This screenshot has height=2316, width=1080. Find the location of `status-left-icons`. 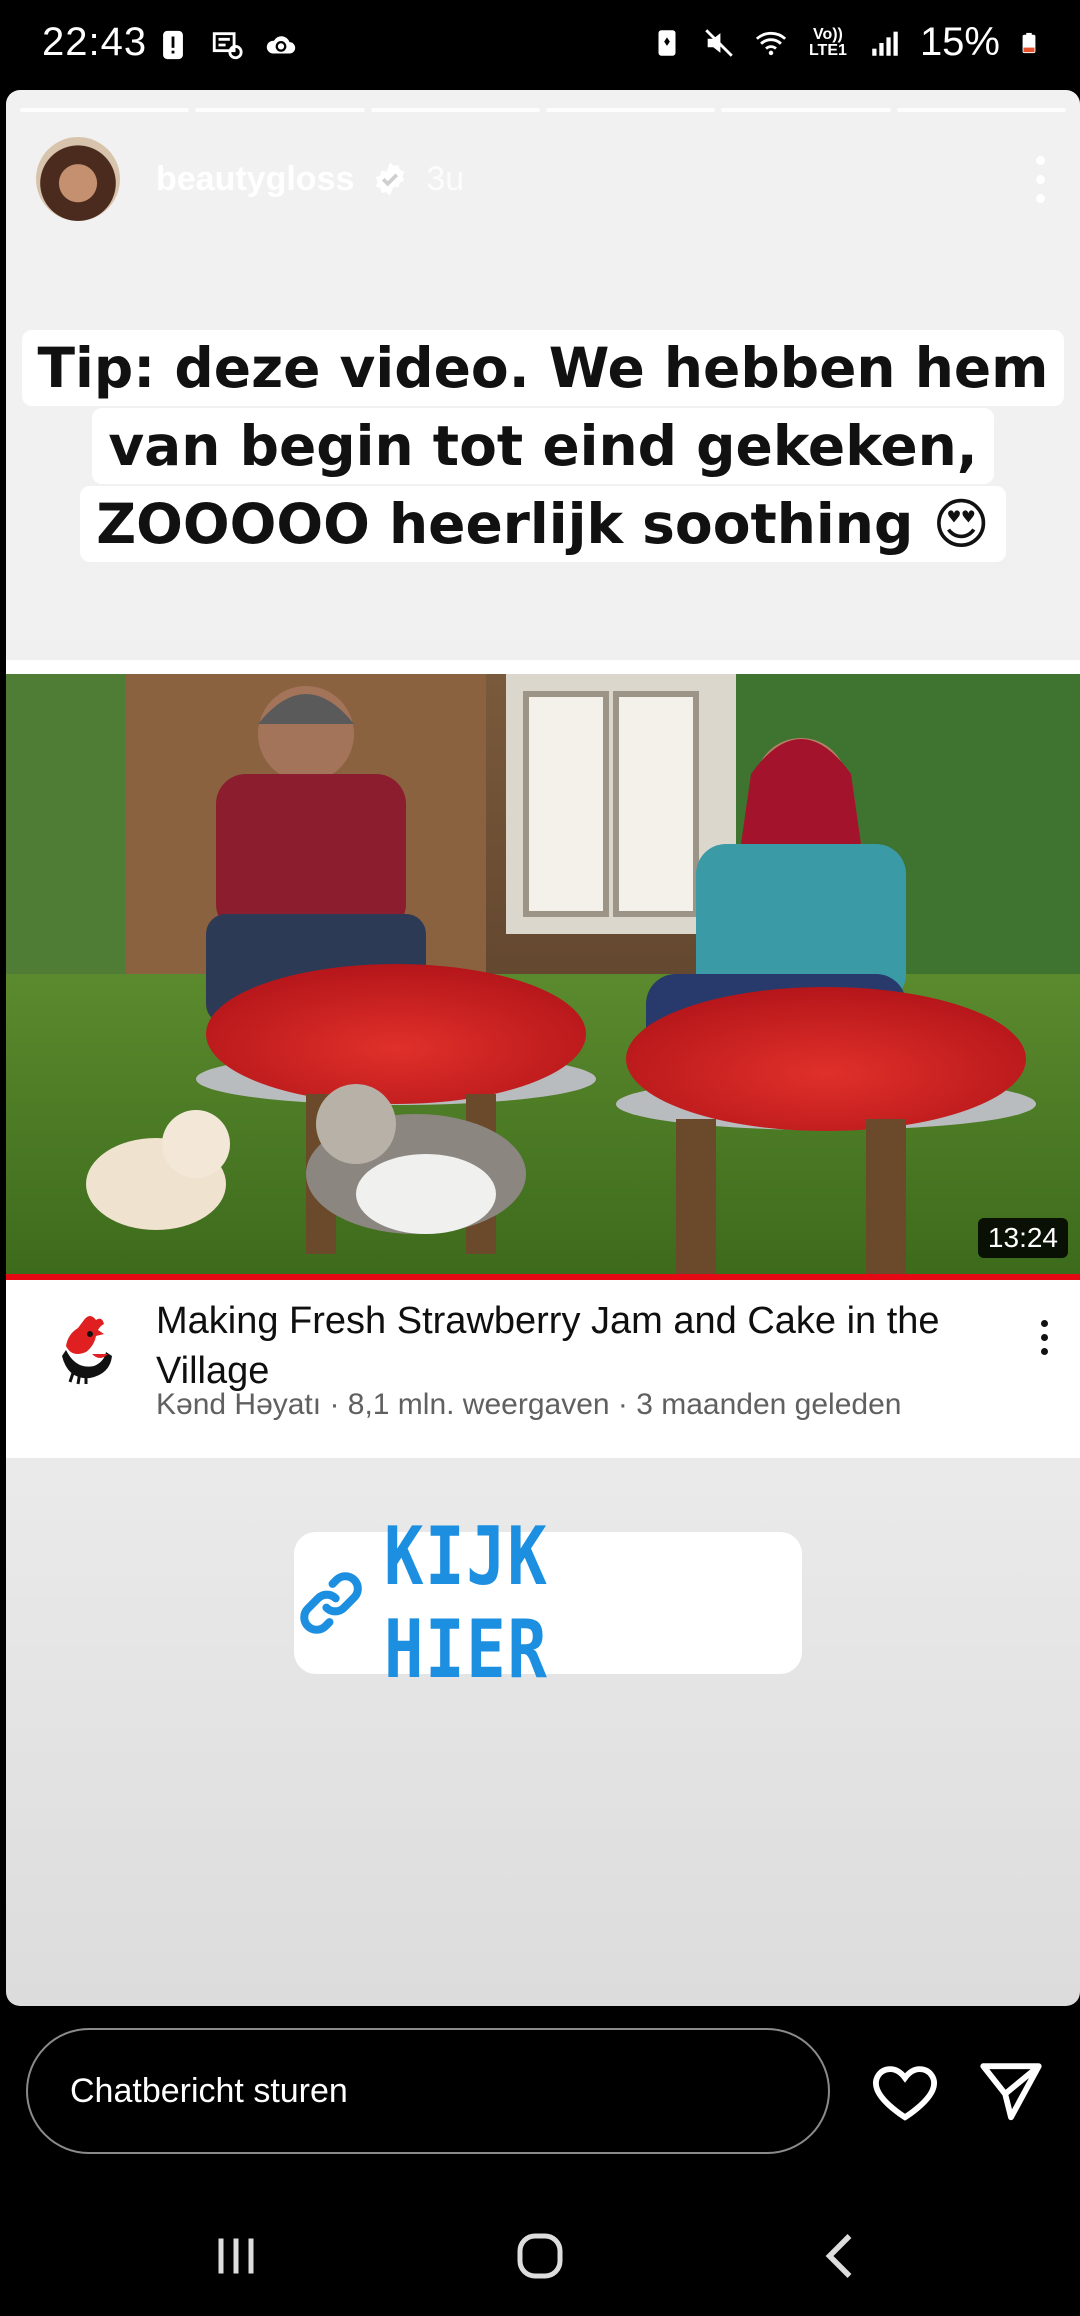

status-left-icons is located at coordinates (227, 45).